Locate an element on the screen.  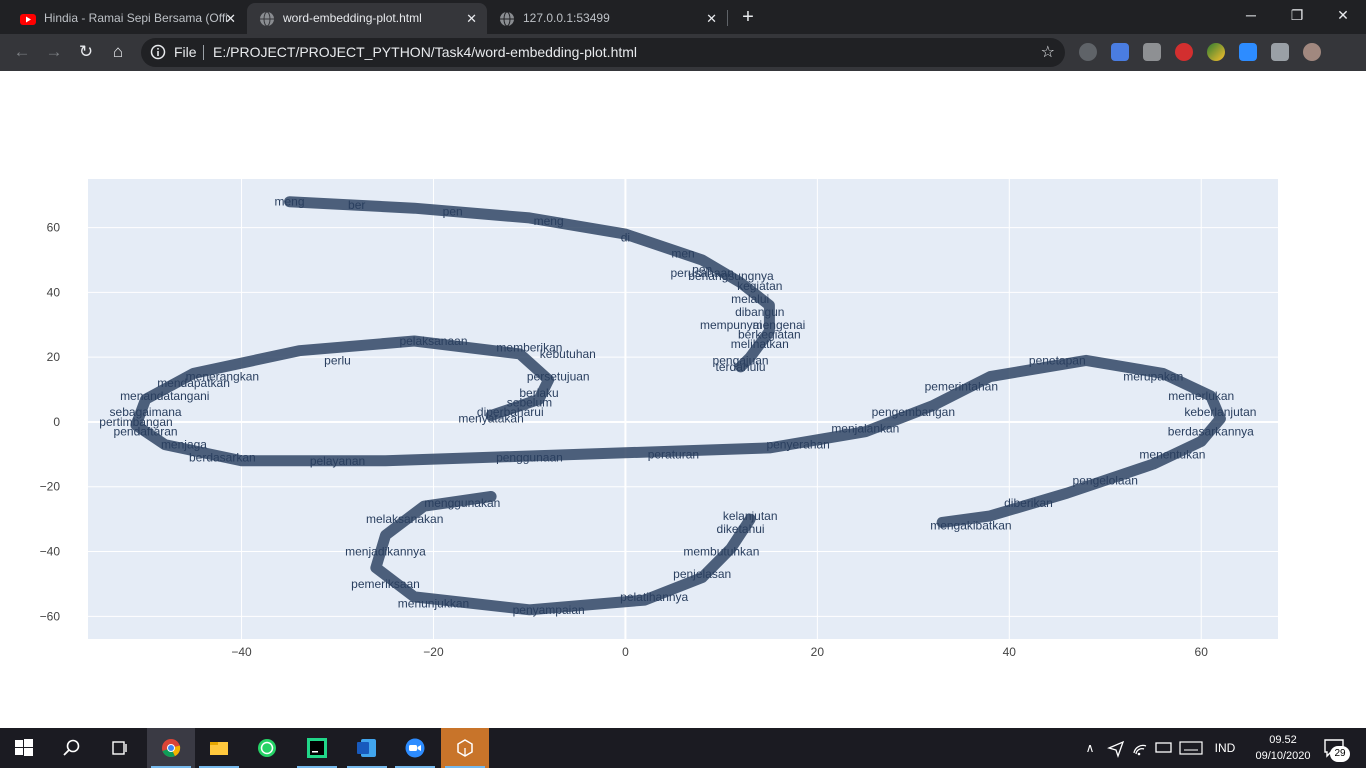
word-point: menentukan is located at coordinates (1172, 454).